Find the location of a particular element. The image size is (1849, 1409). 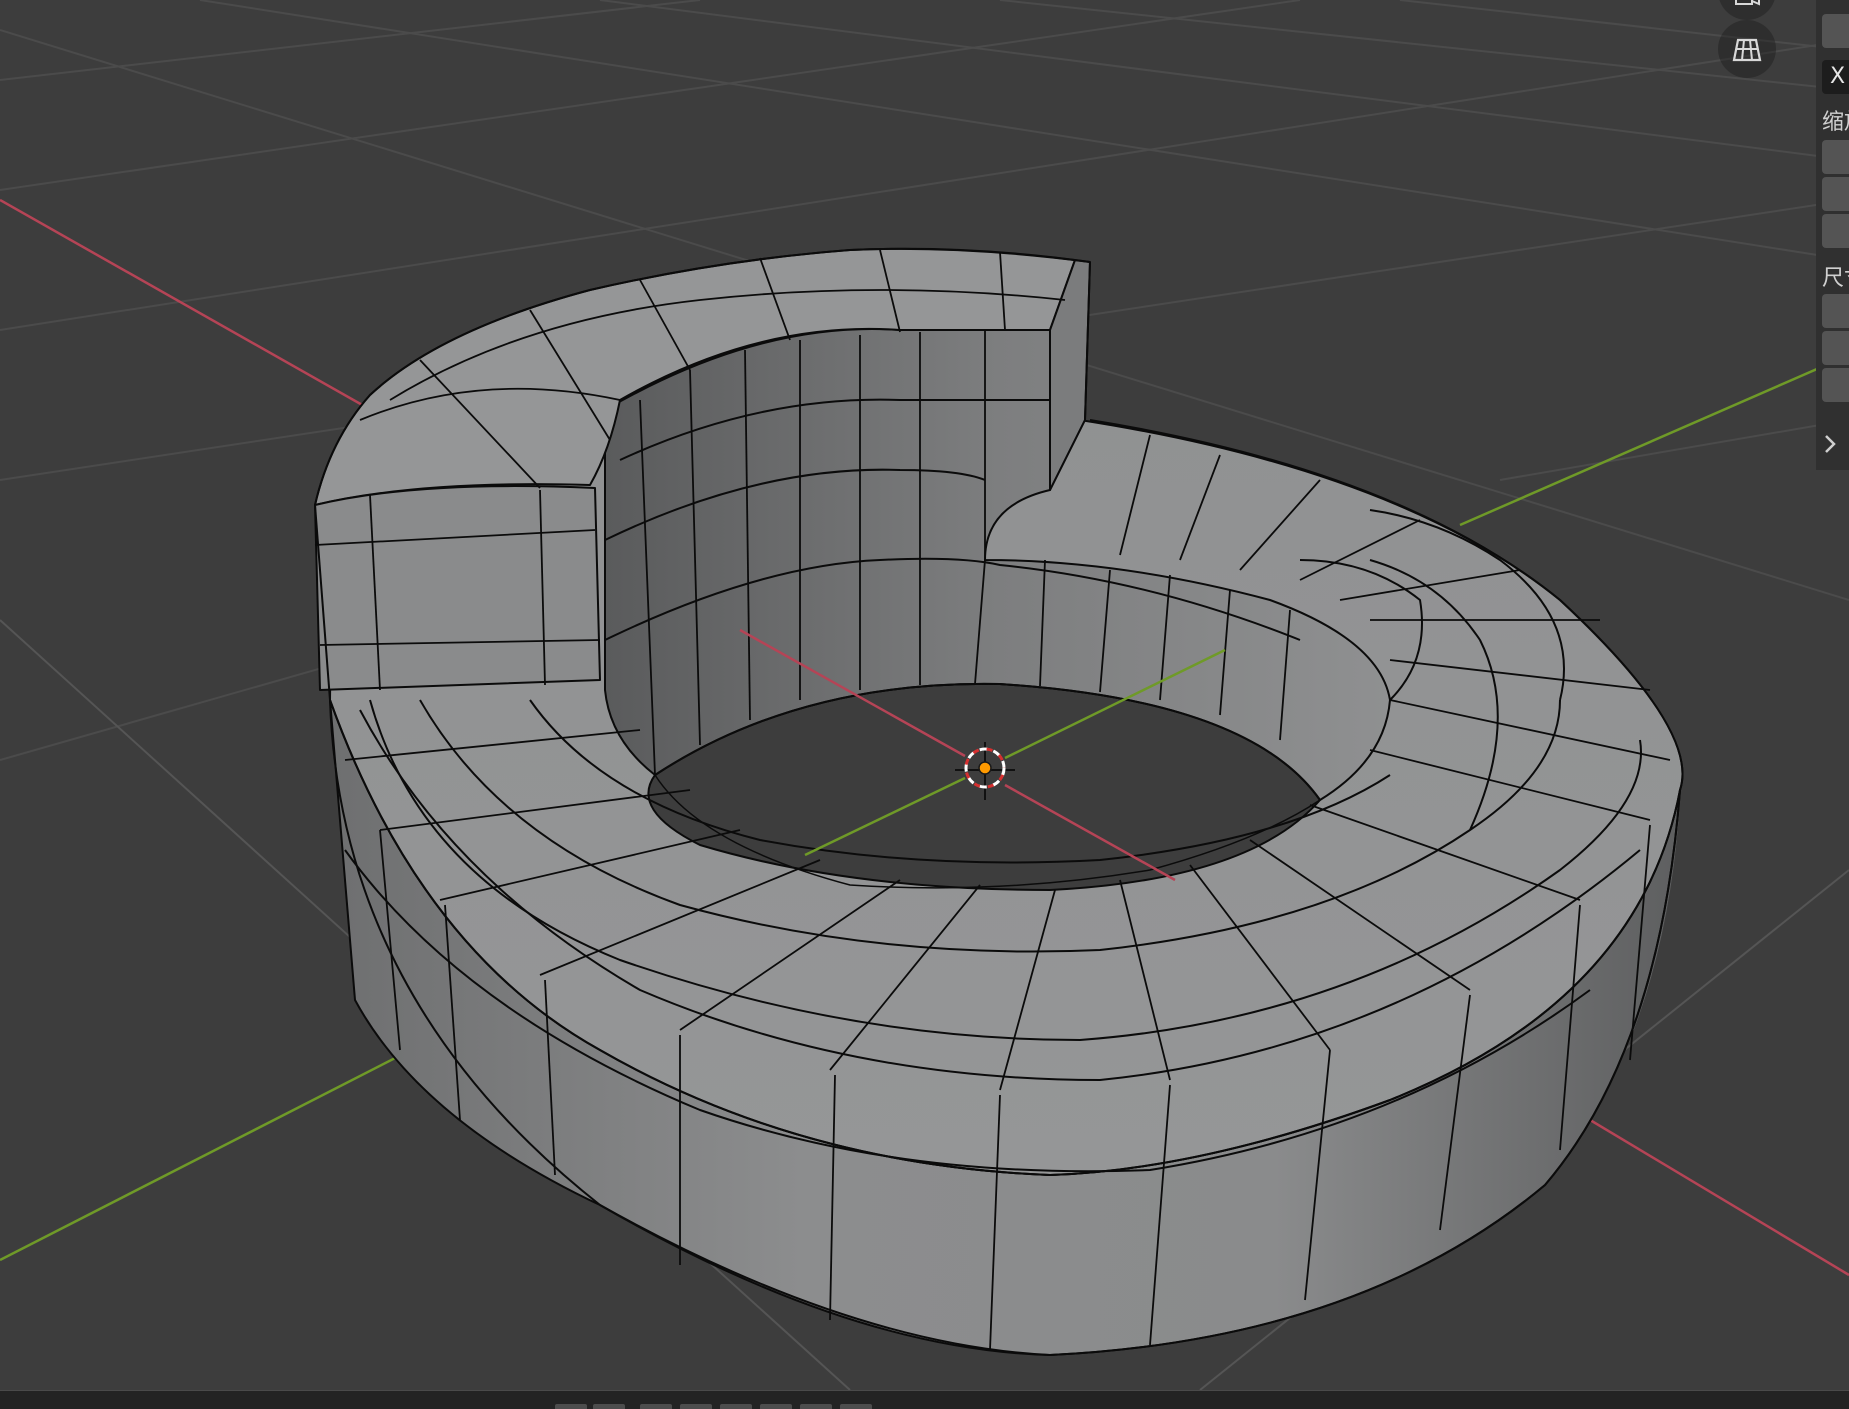

perspective-grid-icon is located at coordinates (1747, 50).